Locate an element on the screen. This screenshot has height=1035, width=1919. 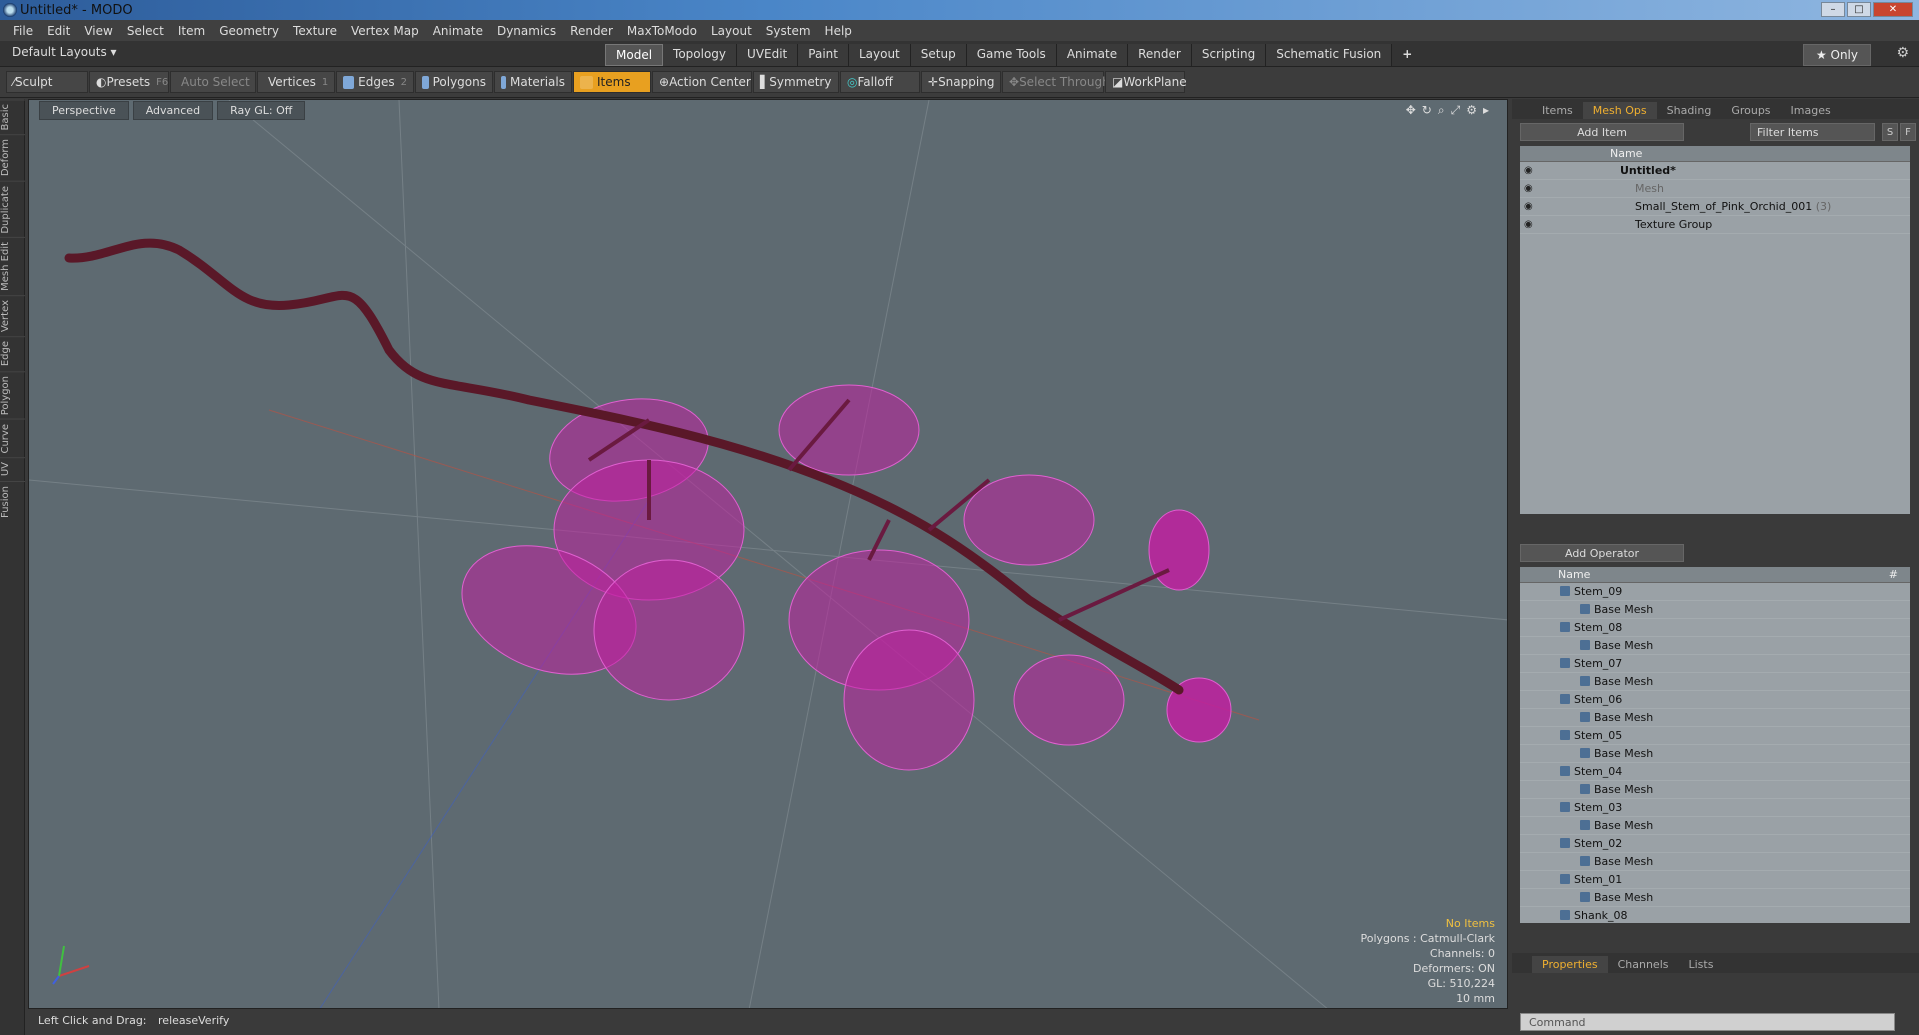
tab-images: Images is located at coordinates (1811, 110).